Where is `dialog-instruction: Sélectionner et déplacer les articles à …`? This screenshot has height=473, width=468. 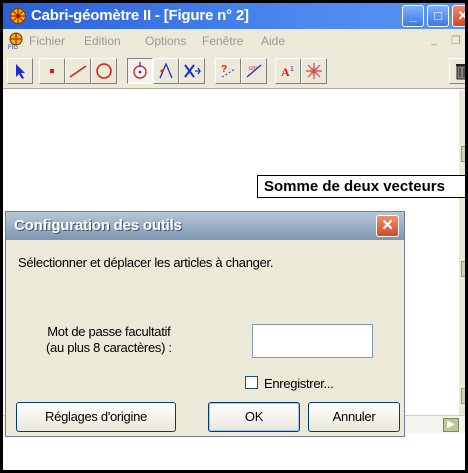 dialog-instruction: Sélectionner et déplacer les articles à … is located at coordinates (146, 262).